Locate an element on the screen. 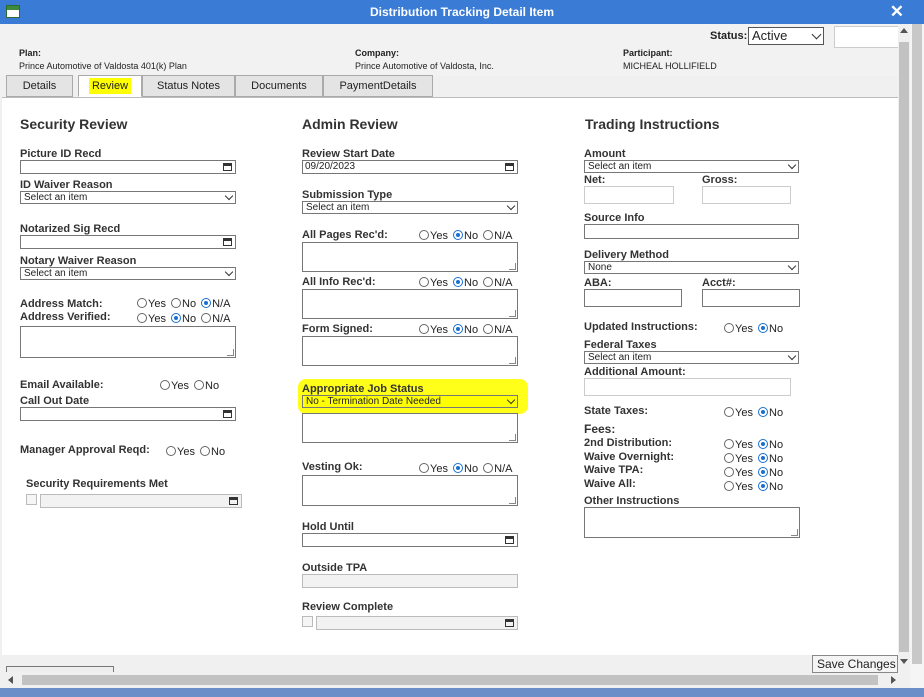 The height and width of the screenshot is (697, 924). horizontal-scrollbar is located at coordinates (457, 680).